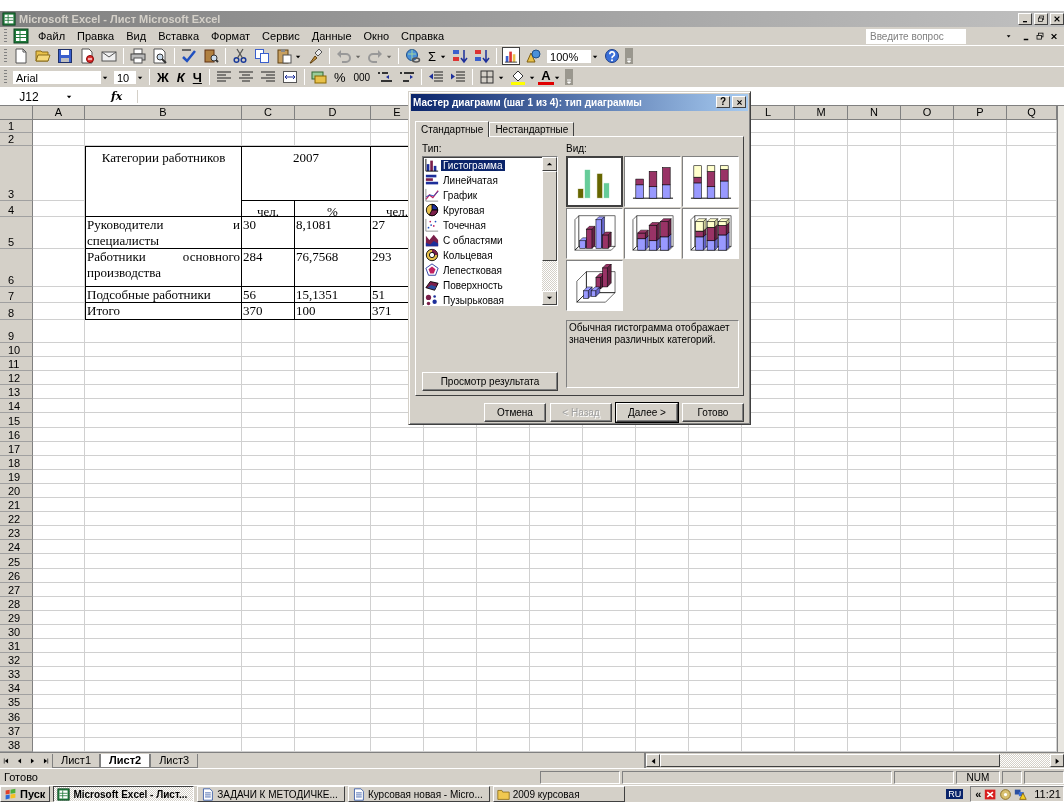 The height and width of the screenshot is (802, 1064). I want to click on decrease-indent-icon, so click(436, 77).